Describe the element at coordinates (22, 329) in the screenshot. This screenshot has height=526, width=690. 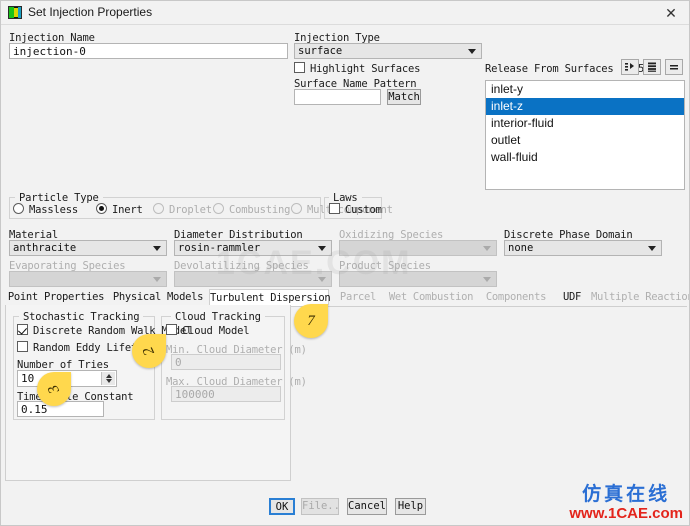
I see `drw-box` at that location.